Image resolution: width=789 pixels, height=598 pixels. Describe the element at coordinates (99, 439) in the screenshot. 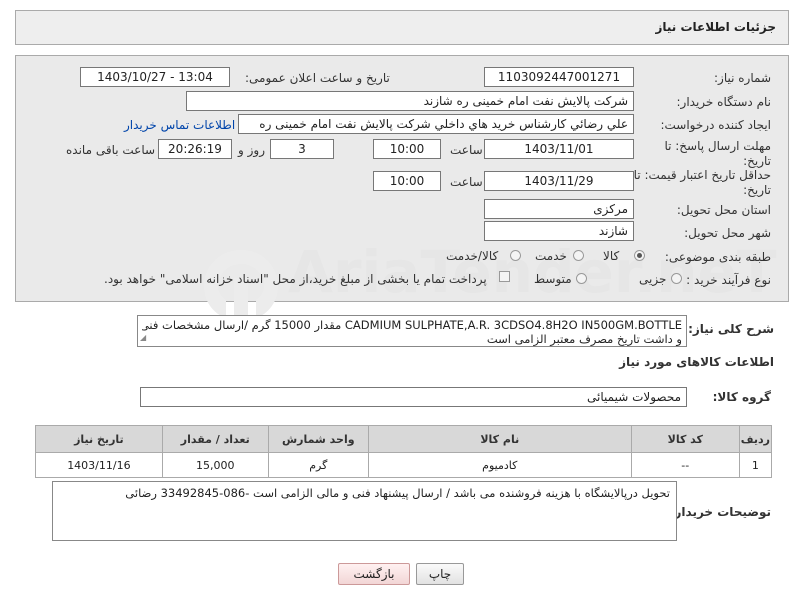

I see `col-need-date: تاریخ نیاز` at that location.